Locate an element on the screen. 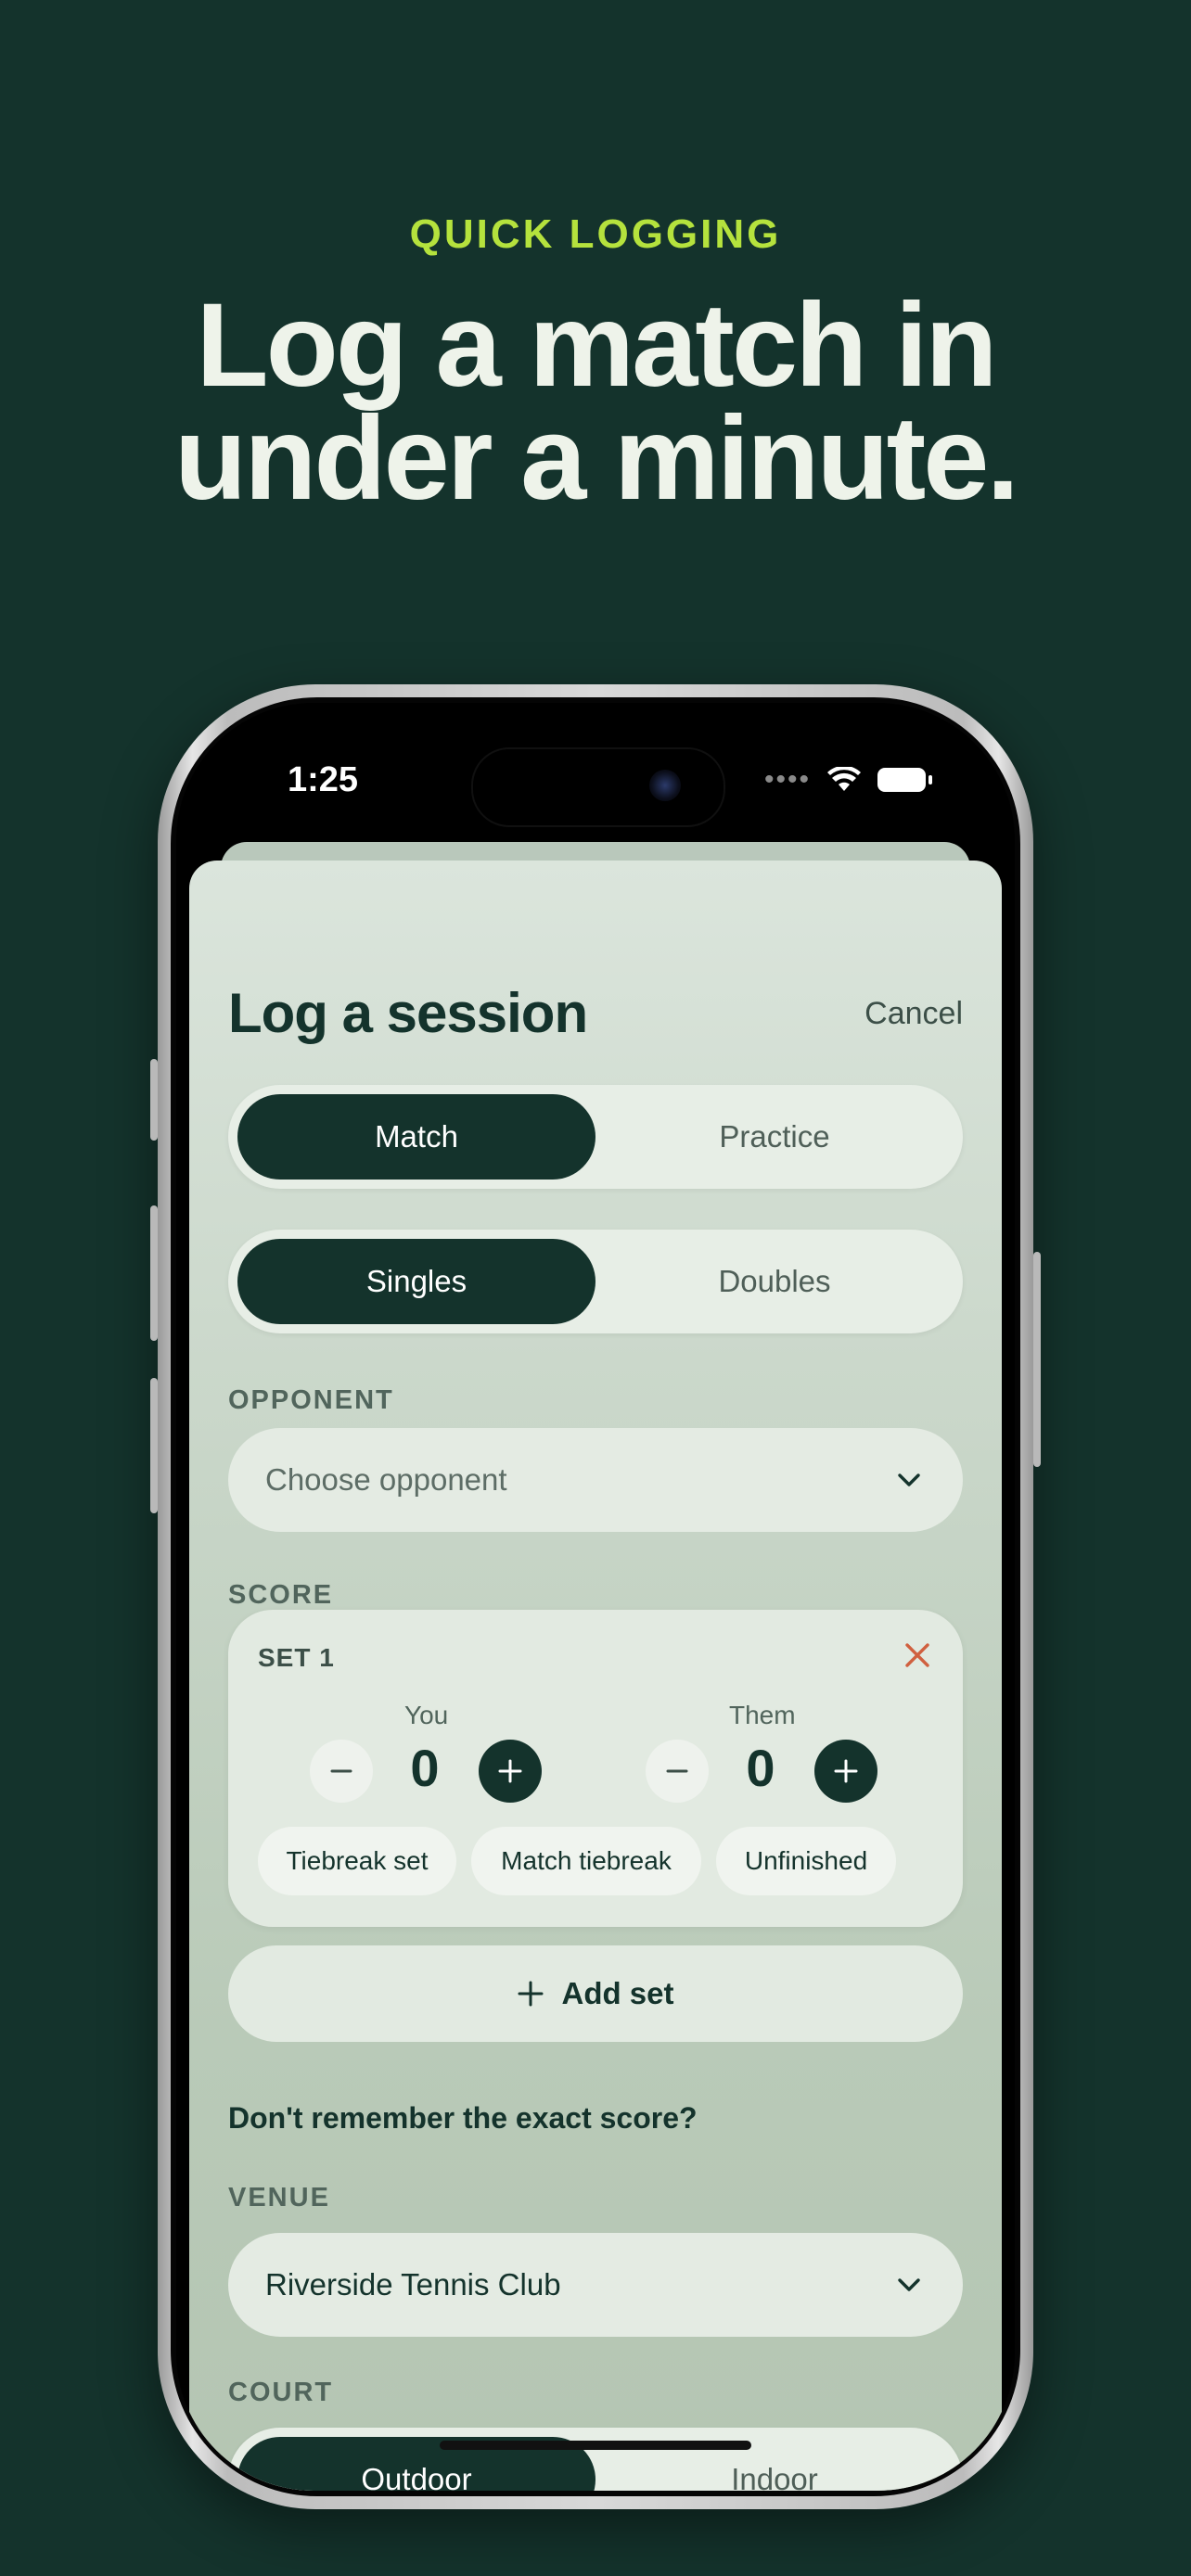  sheet-title: Log a session is located at coordinates (408, 1013).